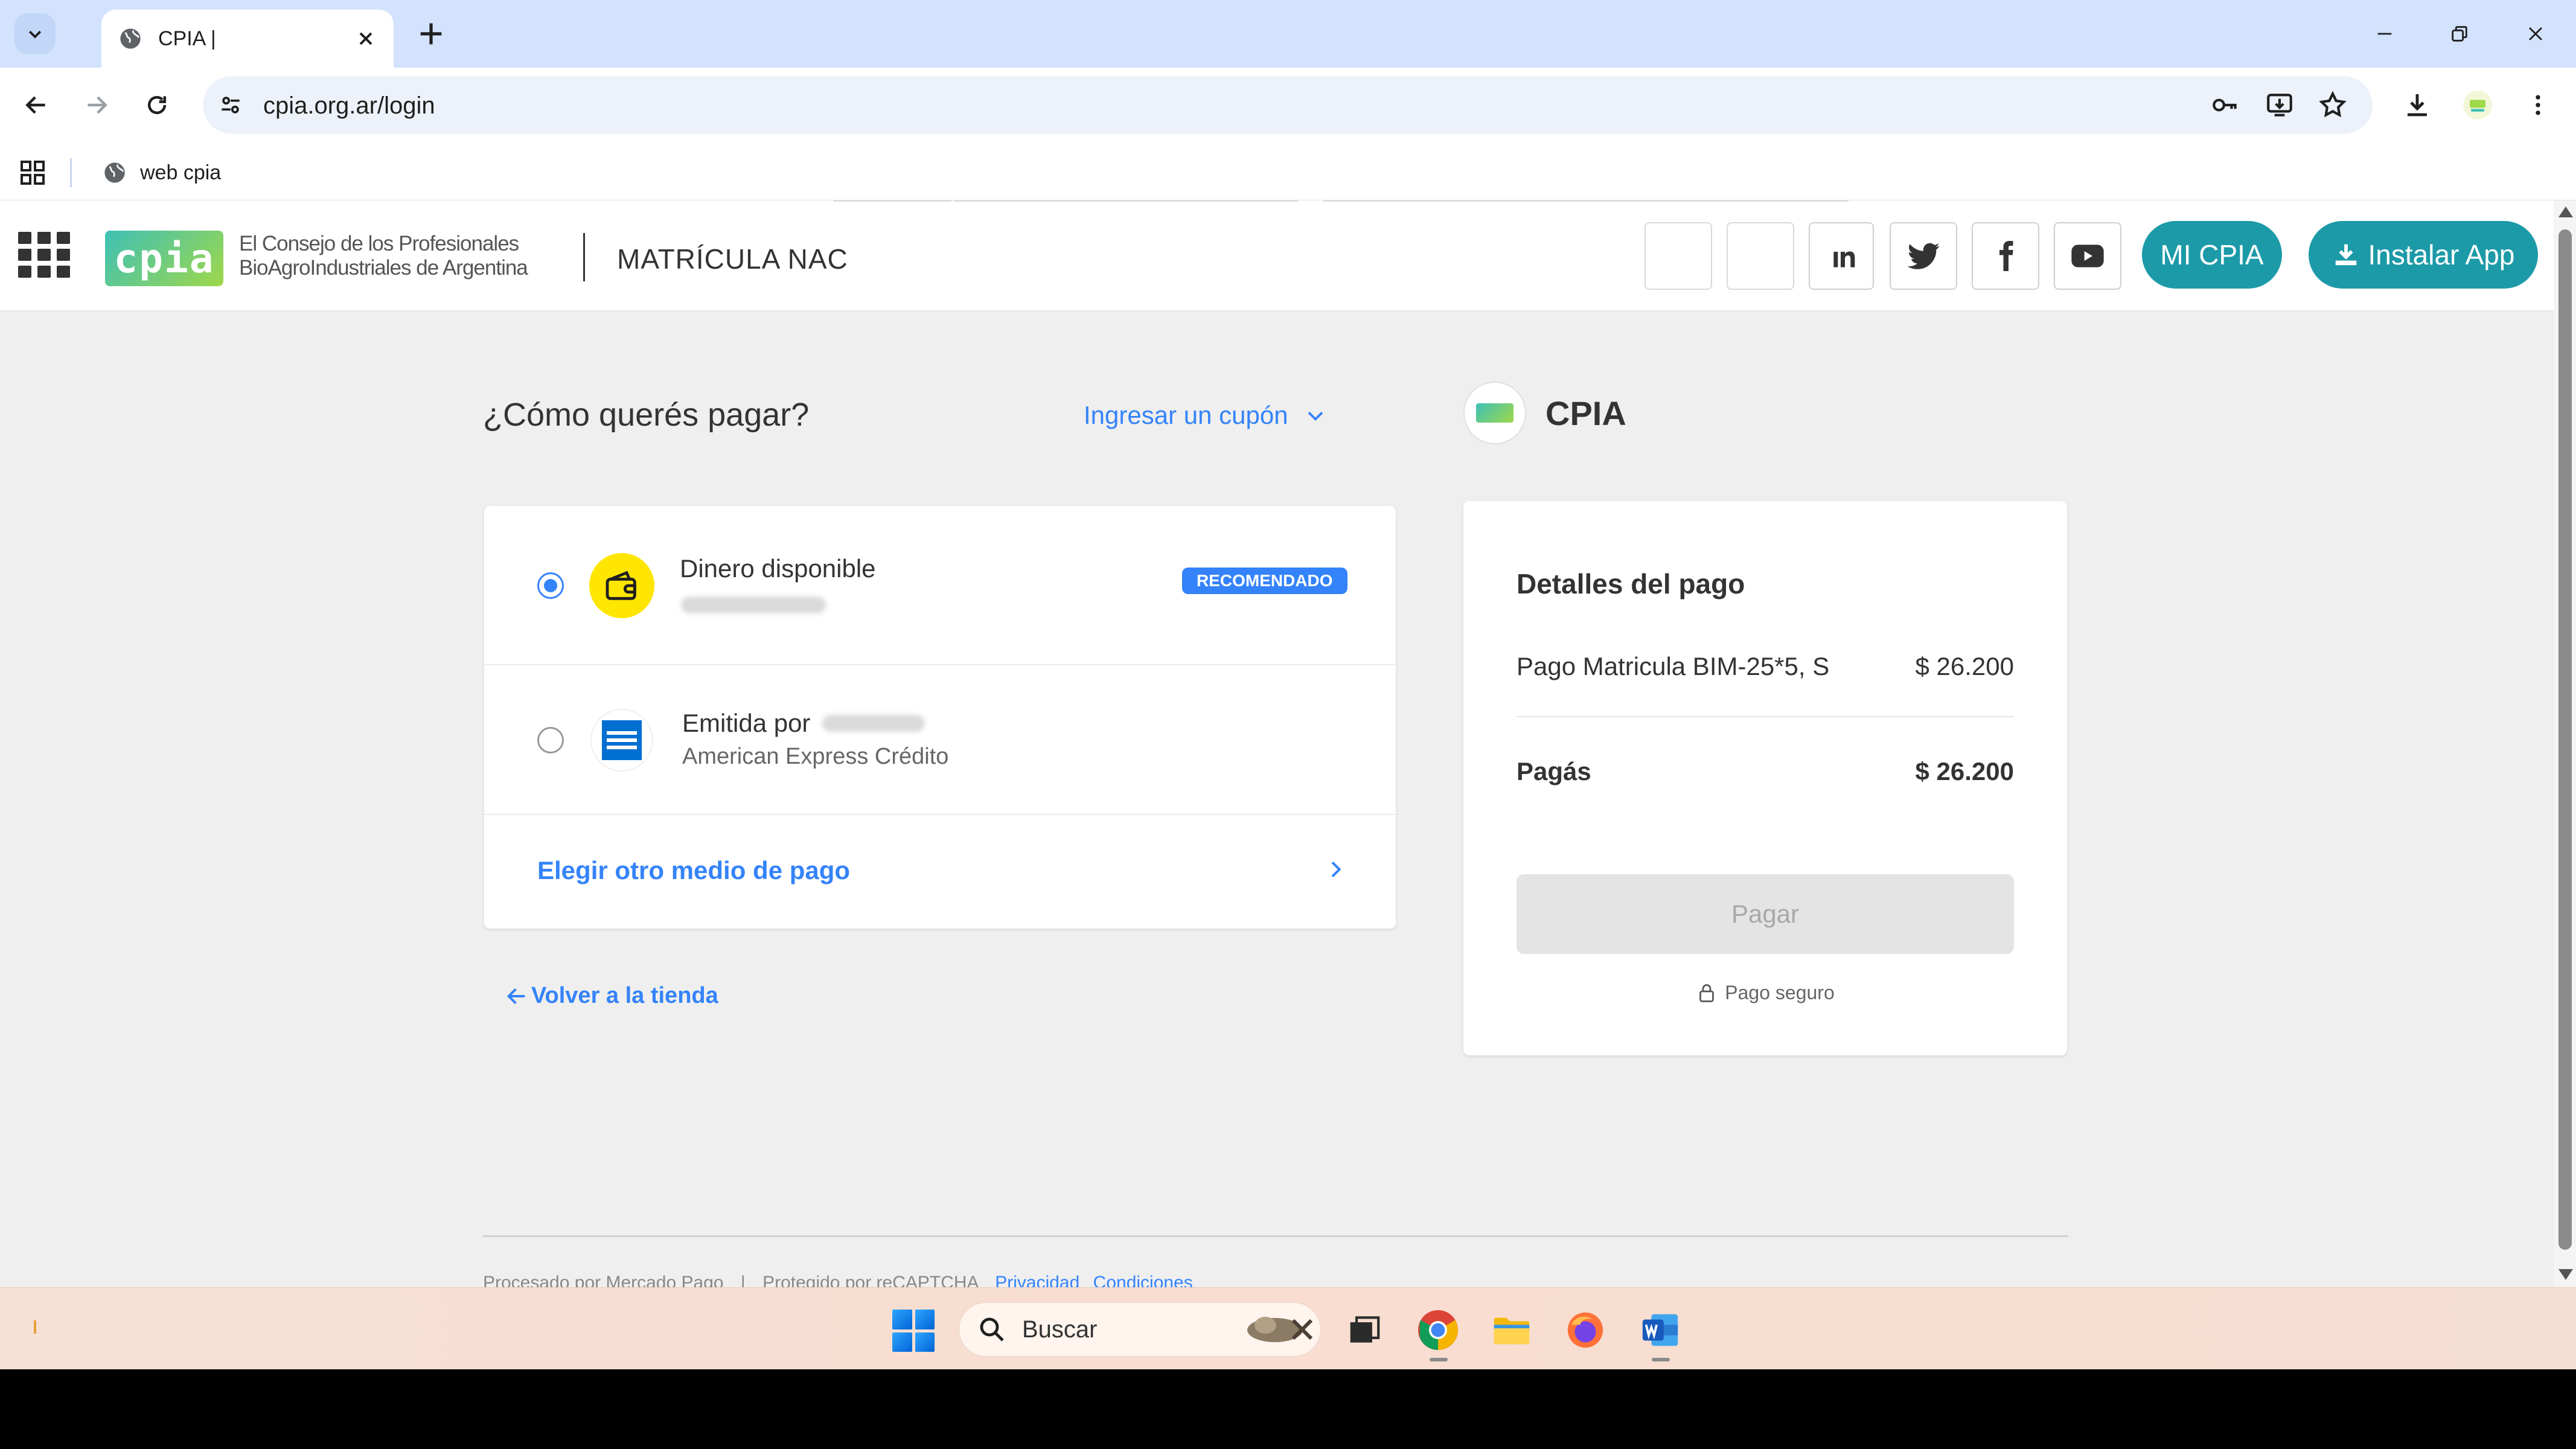  I want to click on chevron-down-icon, so click(35, 34).